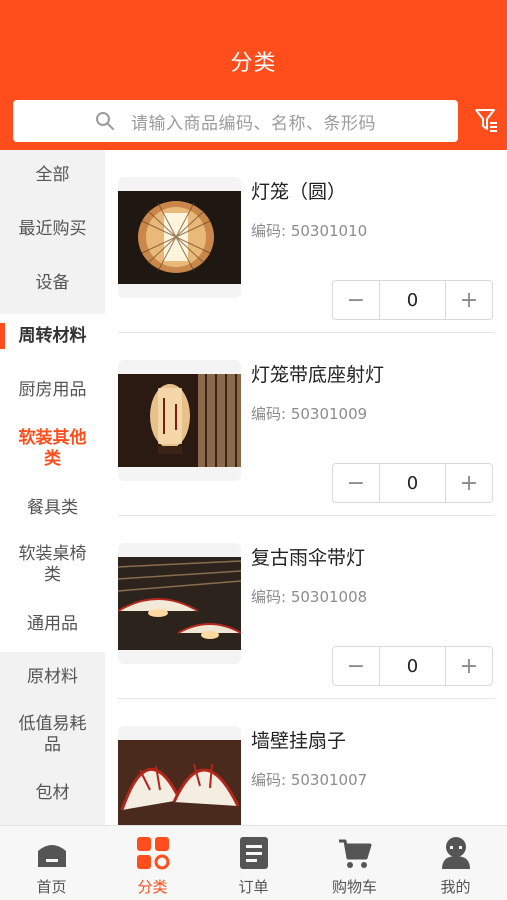 This screenshot has height=900, width=507. Describe the element at coordinates (153, 853) in the screenshot. I see `category-icon` at that location.